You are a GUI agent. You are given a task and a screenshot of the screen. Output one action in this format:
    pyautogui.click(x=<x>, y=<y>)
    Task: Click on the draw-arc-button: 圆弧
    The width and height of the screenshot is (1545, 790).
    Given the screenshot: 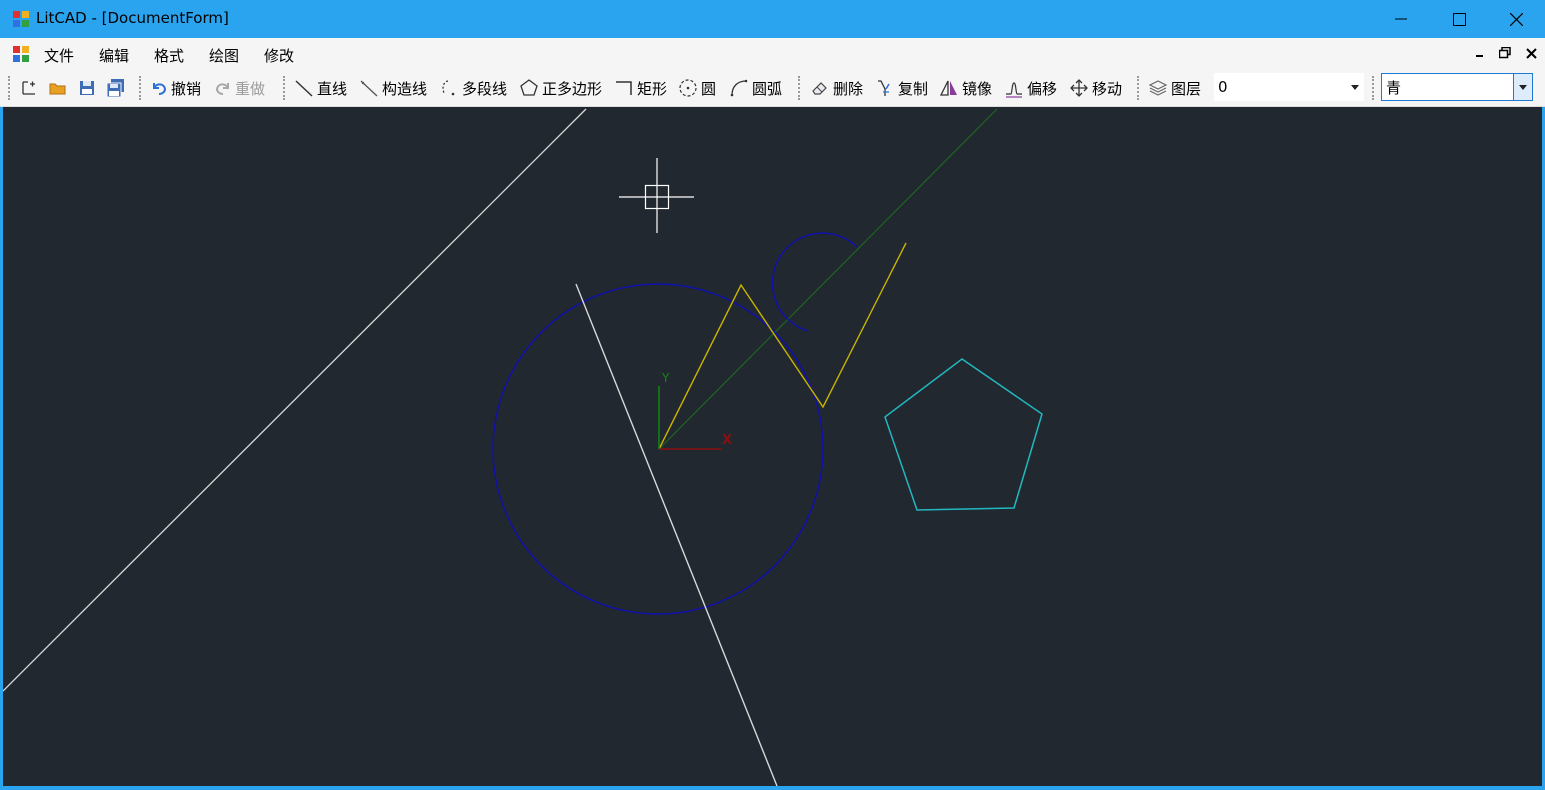 What is the action you would take?
    pyautogui.click(x=755, y=88)
    